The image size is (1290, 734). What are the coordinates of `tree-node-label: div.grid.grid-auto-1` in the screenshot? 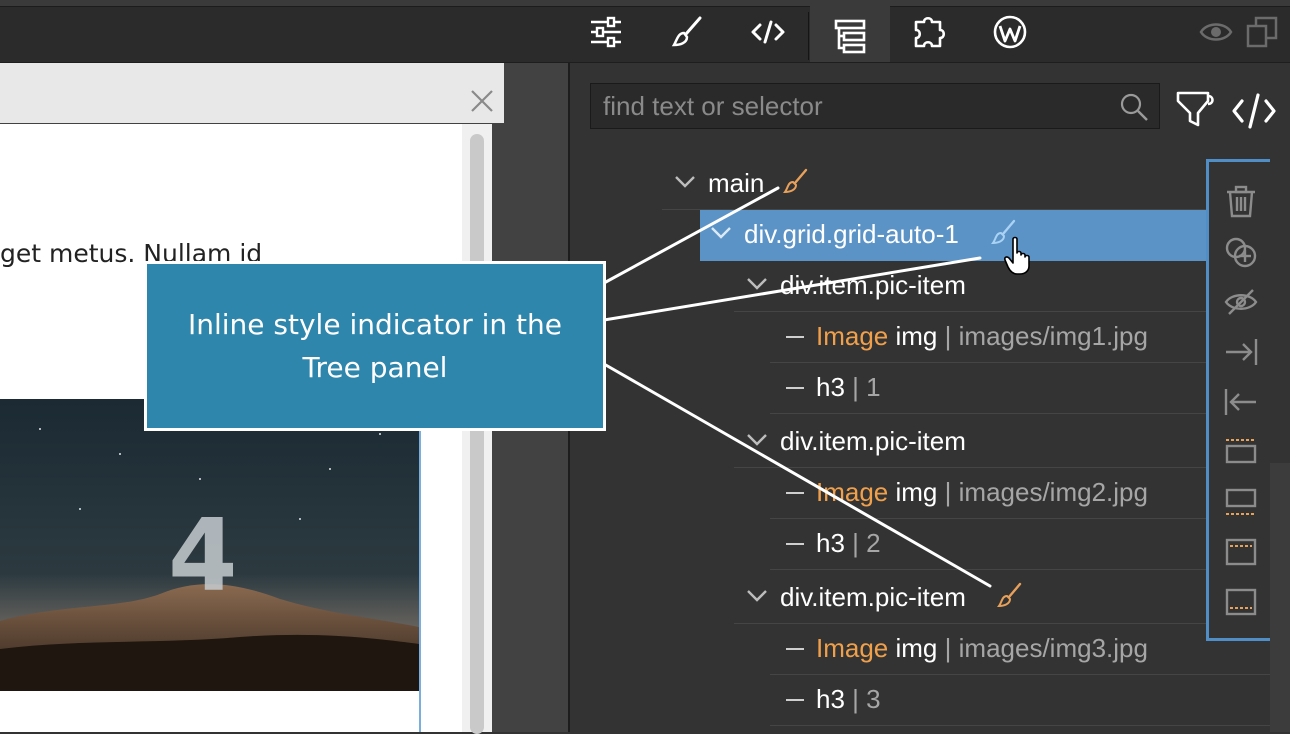 It's located at (851, 234).